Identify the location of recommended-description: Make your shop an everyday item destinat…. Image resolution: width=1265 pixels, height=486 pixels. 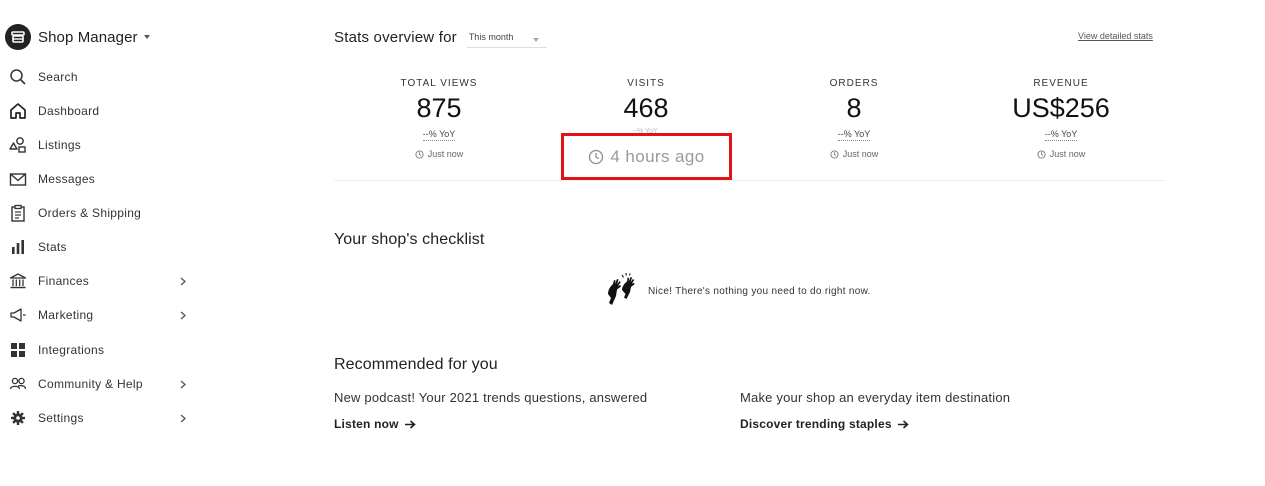
(875, 397).